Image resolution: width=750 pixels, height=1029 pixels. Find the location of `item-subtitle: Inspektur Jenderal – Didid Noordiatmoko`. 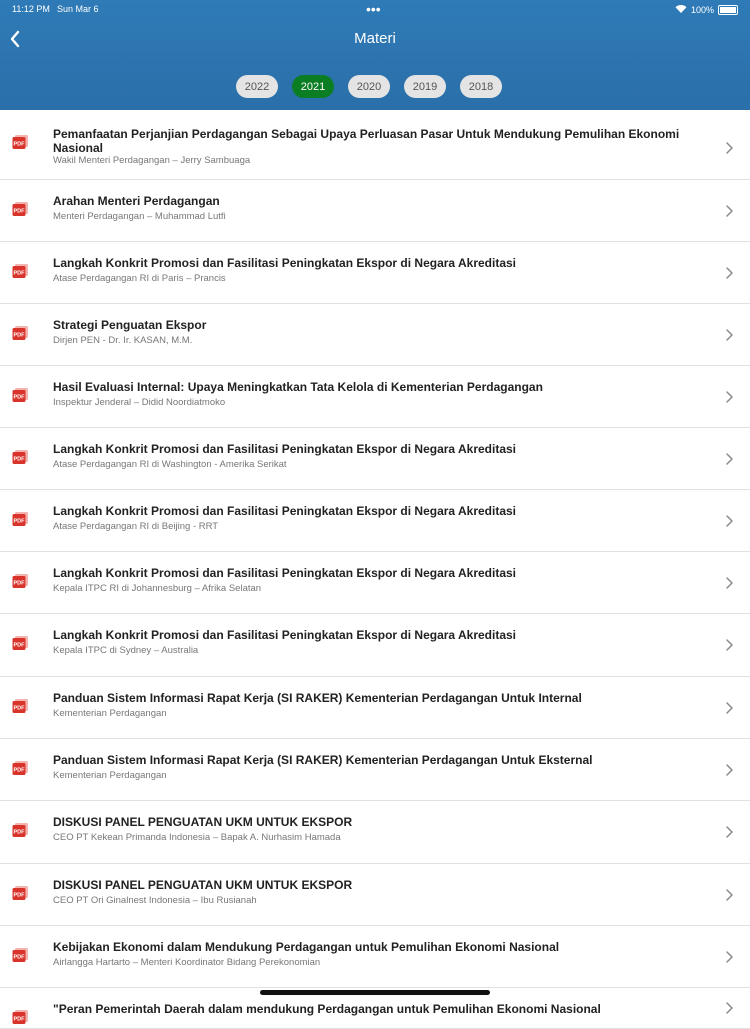

item-subtitle: Inspektur Jenderal – Didid Noordiatmoko is located at coordinates (139, 402).